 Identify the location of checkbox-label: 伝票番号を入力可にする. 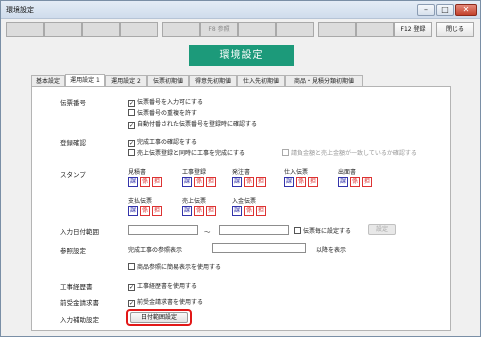
(170, 102).